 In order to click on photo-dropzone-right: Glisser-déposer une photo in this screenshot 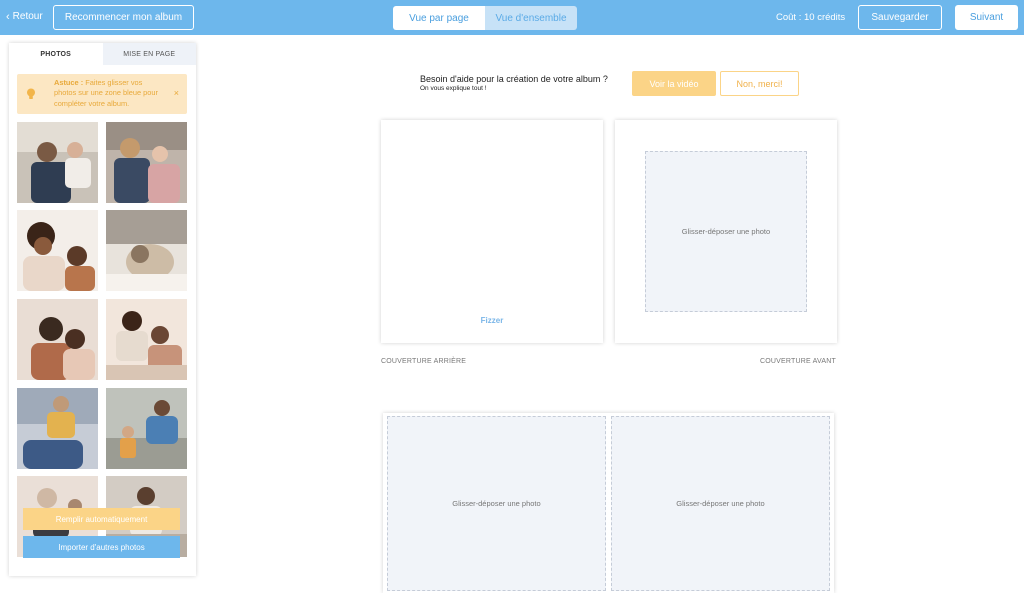, I will do `click(720, 503)`.